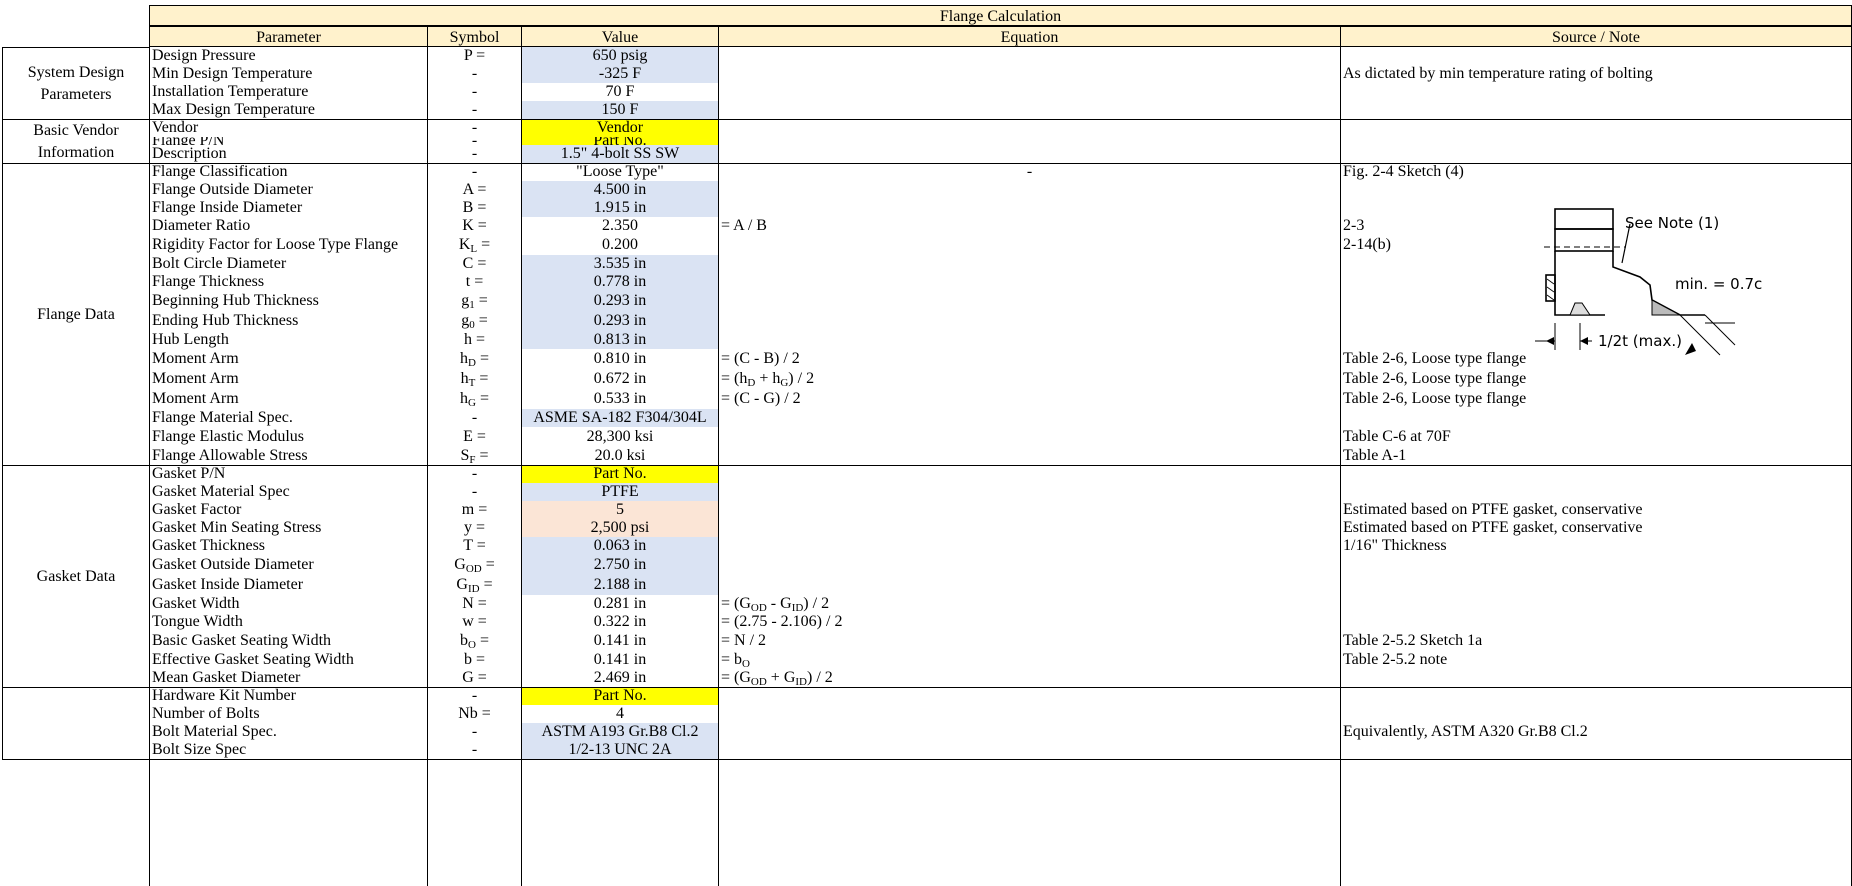  Describe the element at coordinates (474, 339) in the screenshot. I see `symbol-cell: h =` at that location.